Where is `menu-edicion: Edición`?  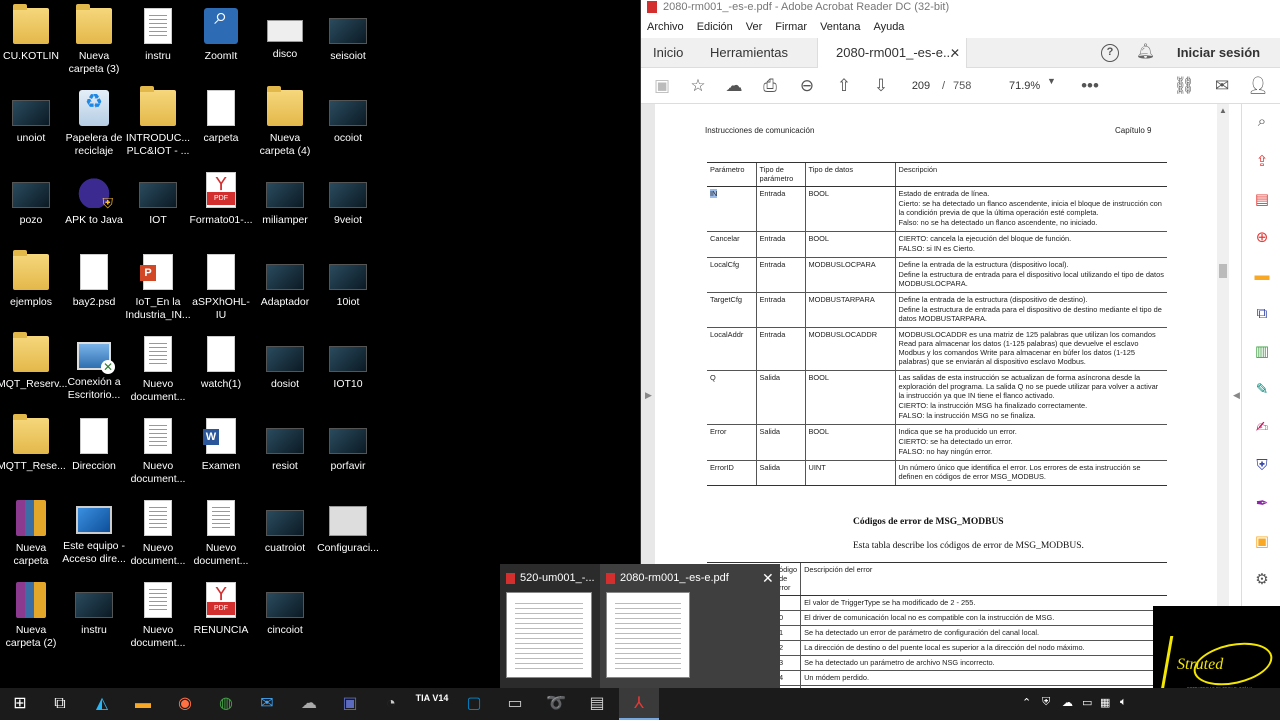
menu-edicion: Edición is located at coordinates (715, 27).